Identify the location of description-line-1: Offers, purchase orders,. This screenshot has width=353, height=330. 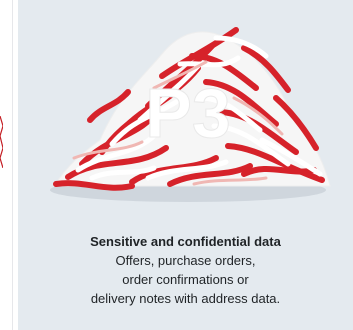
(185, 260).